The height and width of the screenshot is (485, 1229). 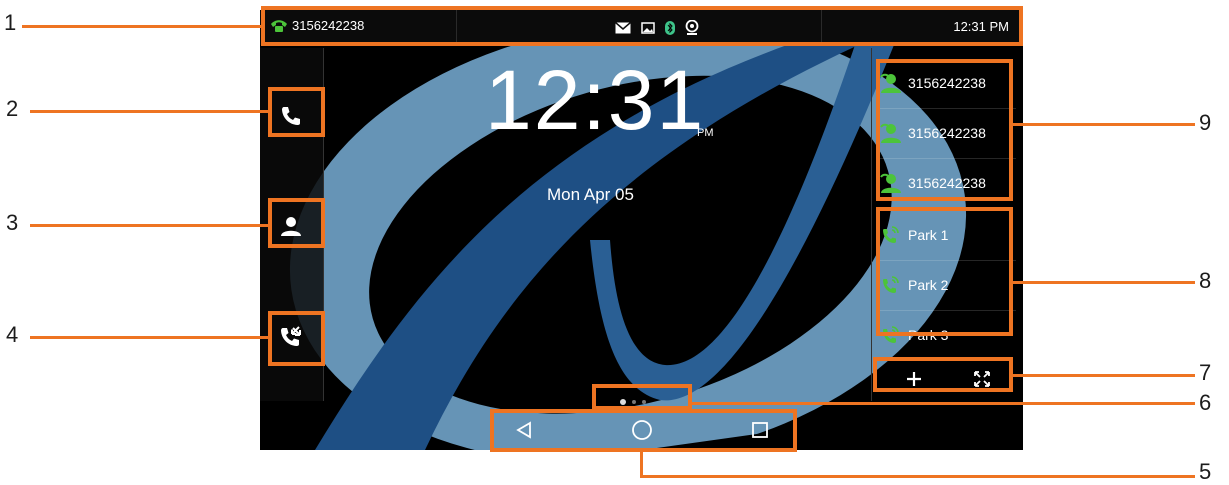 I want to click on highlight-phone, so click(x=296, y=112).